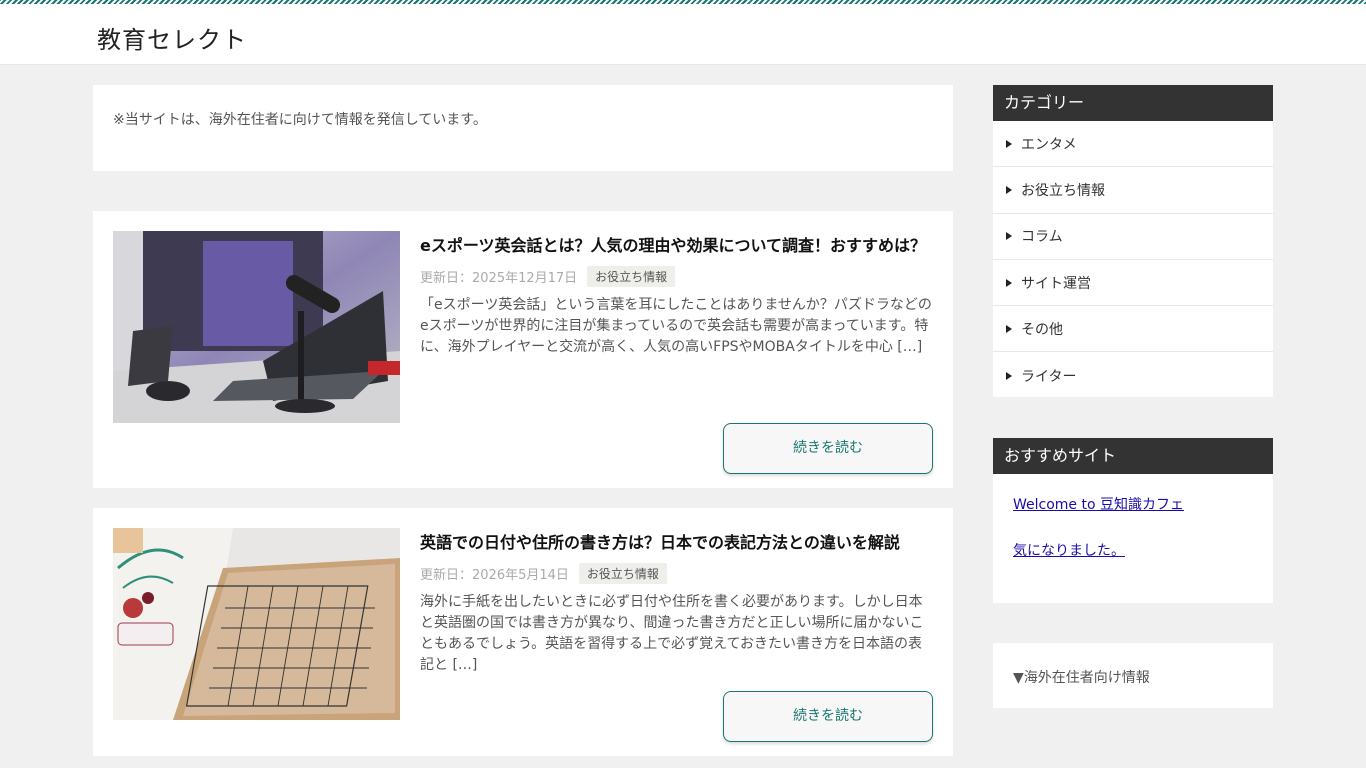 The height and width of the screenshot is (768, 1366). I want to click on recommended-link-mamechishiki-cafe: Welcome to 豆知識カフェ, so click(1098, 504).